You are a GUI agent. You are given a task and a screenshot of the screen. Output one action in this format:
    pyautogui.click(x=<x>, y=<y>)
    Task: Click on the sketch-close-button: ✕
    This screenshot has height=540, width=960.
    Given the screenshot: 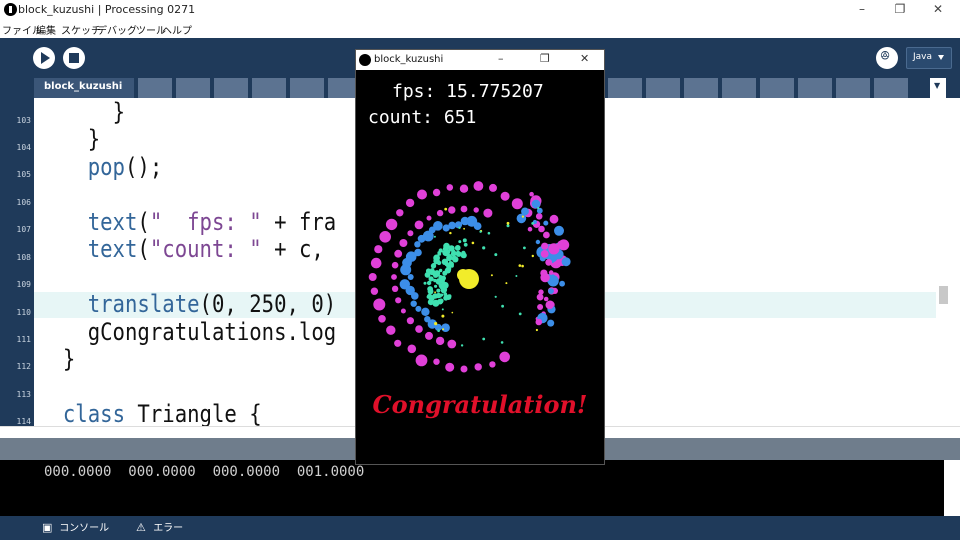 What is the action you would take?
    pyautogui.click(x=584, y=58)
    